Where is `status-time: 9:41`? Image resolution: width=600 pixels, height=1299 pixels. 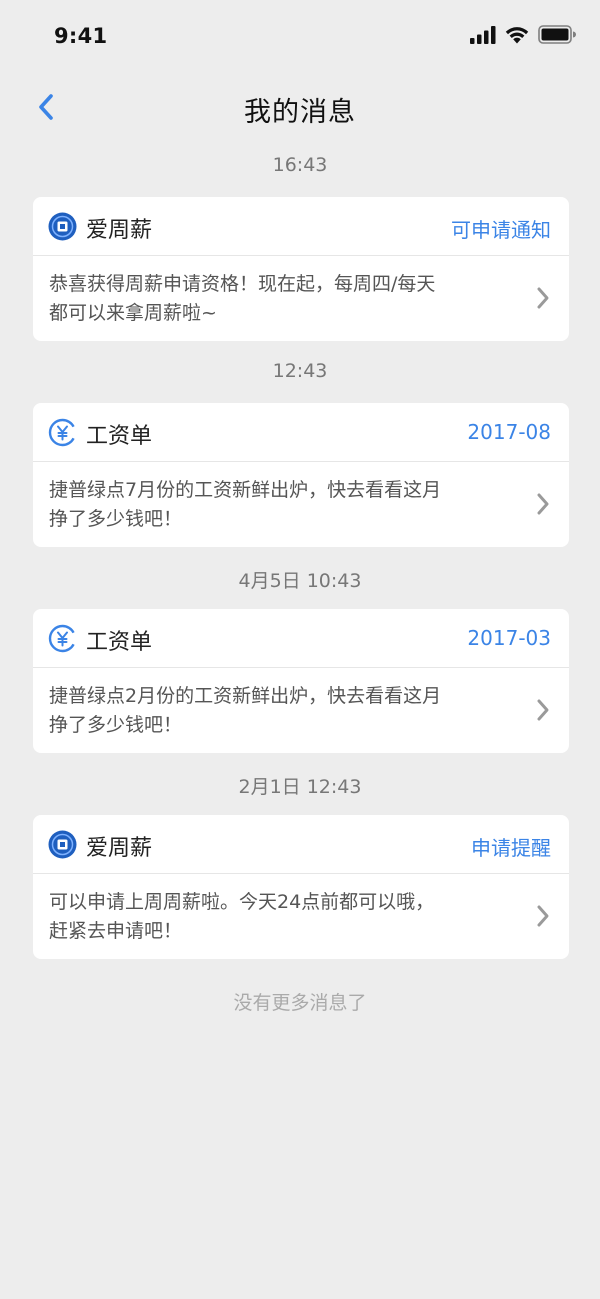 status-time: 9:41 is located at coordinates (81, 36).